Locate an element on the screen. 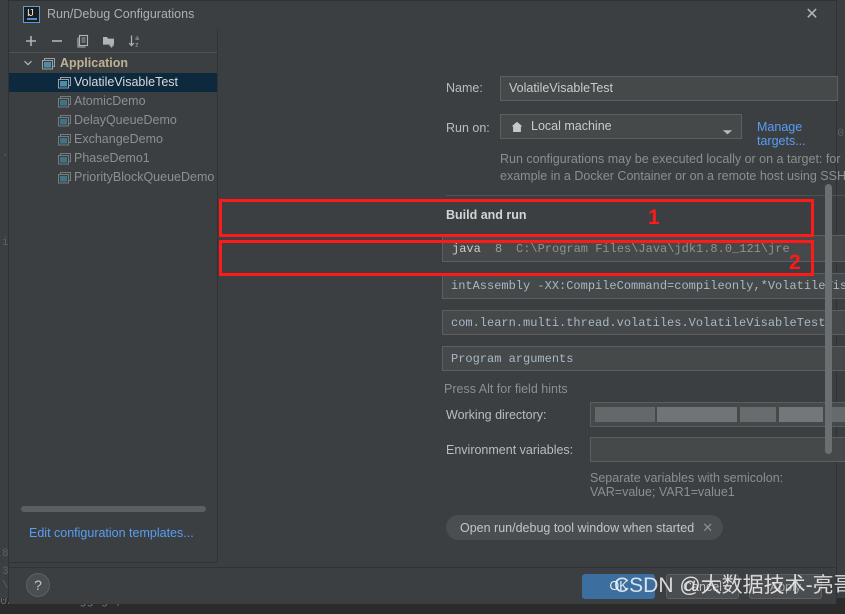  tree-item-label: VolatileVisableTest is located at coordinates (126, 82).